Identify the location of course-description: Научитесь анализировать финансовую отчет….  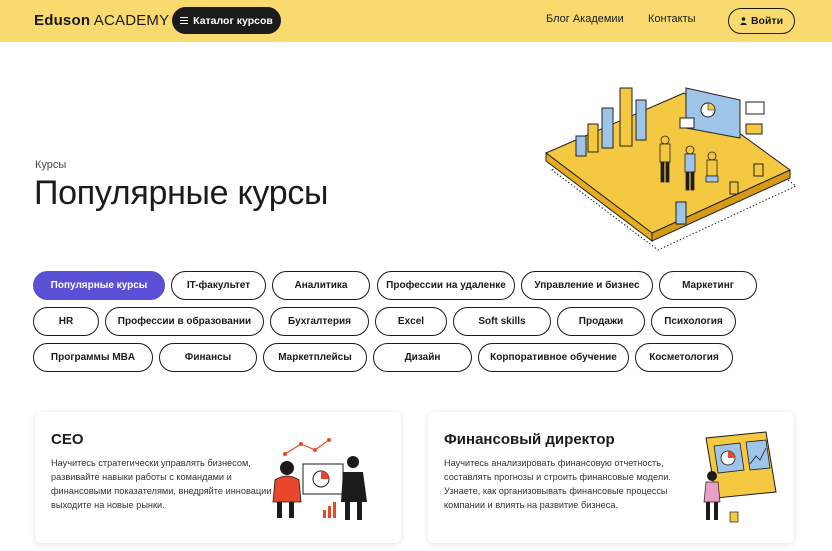
(557, 484).